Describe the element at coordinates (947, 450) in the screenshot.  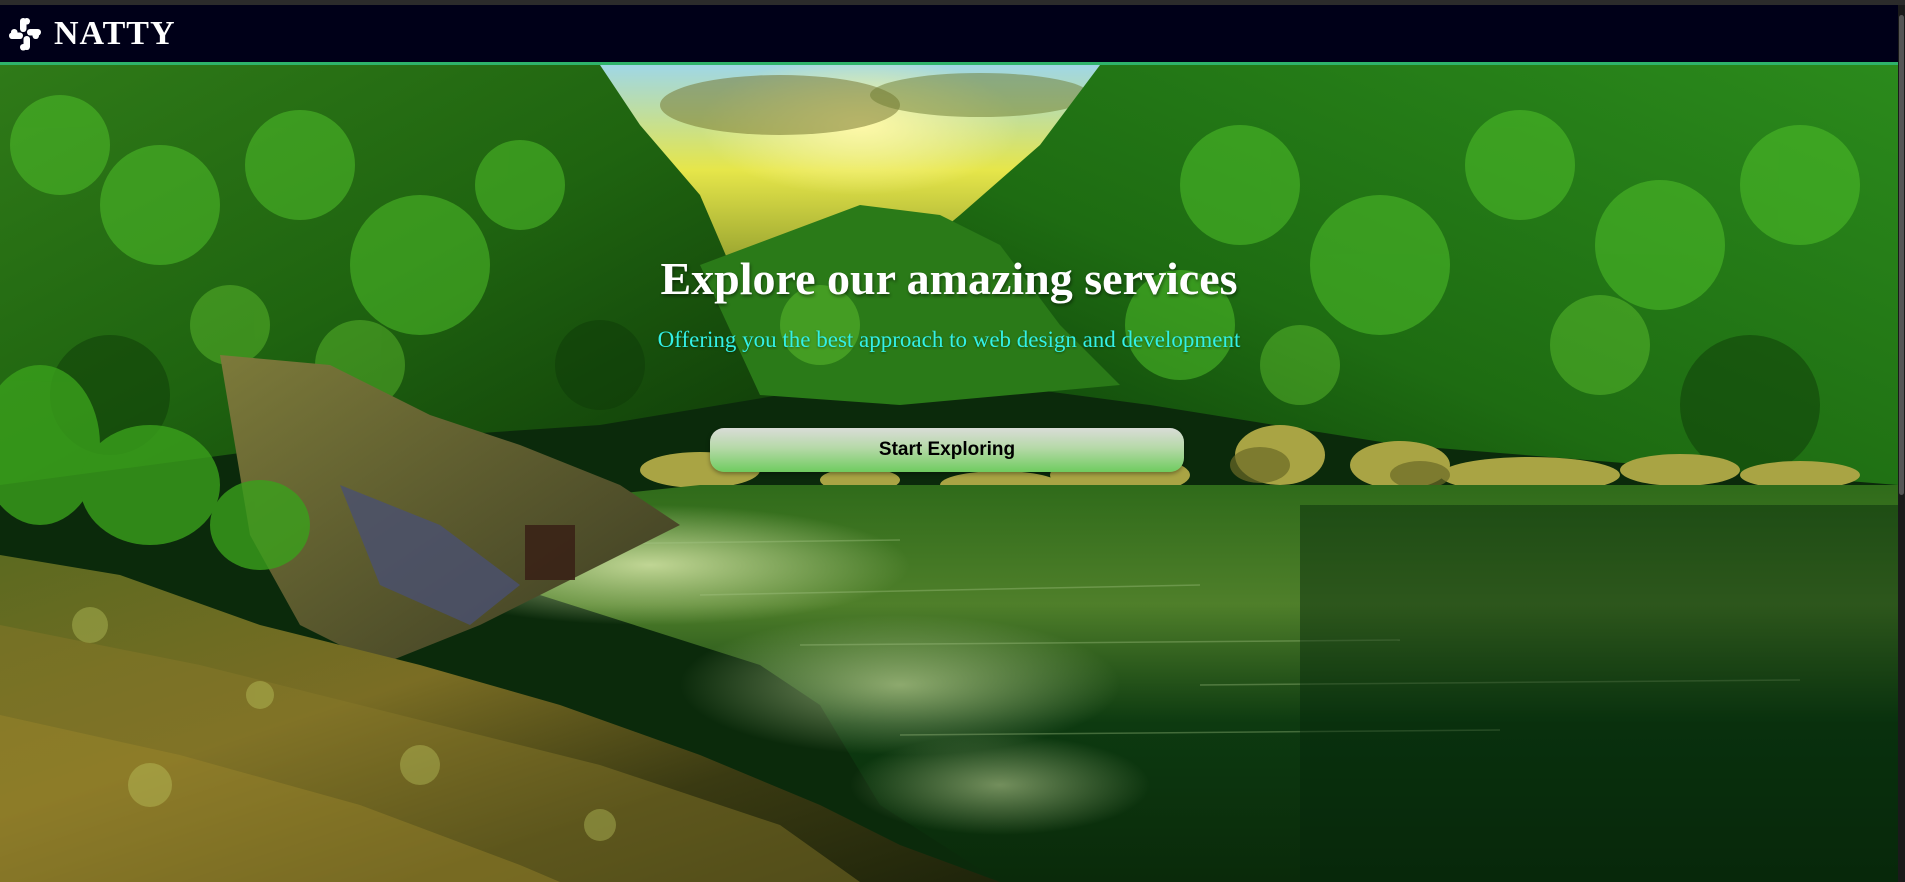
I see `start-exploring-button: Start Exploring` at that location.